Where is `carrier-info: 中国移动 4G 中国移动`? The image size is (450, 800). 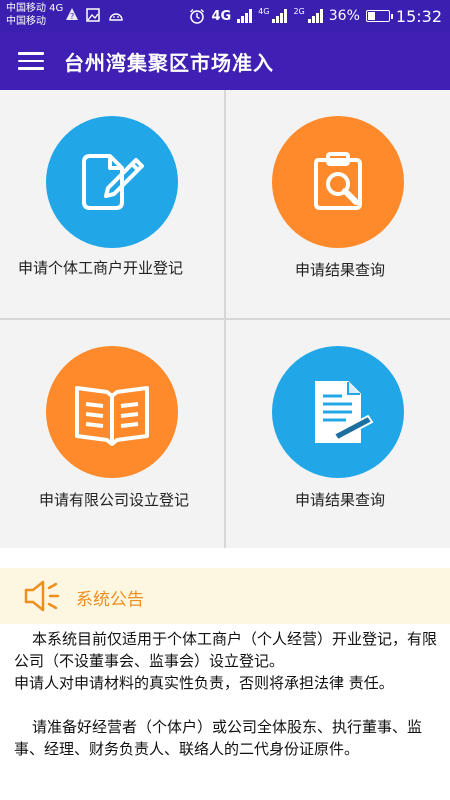
carrier-info: 中国移动 4G 中国移动 is located at coordinates (34, 15).